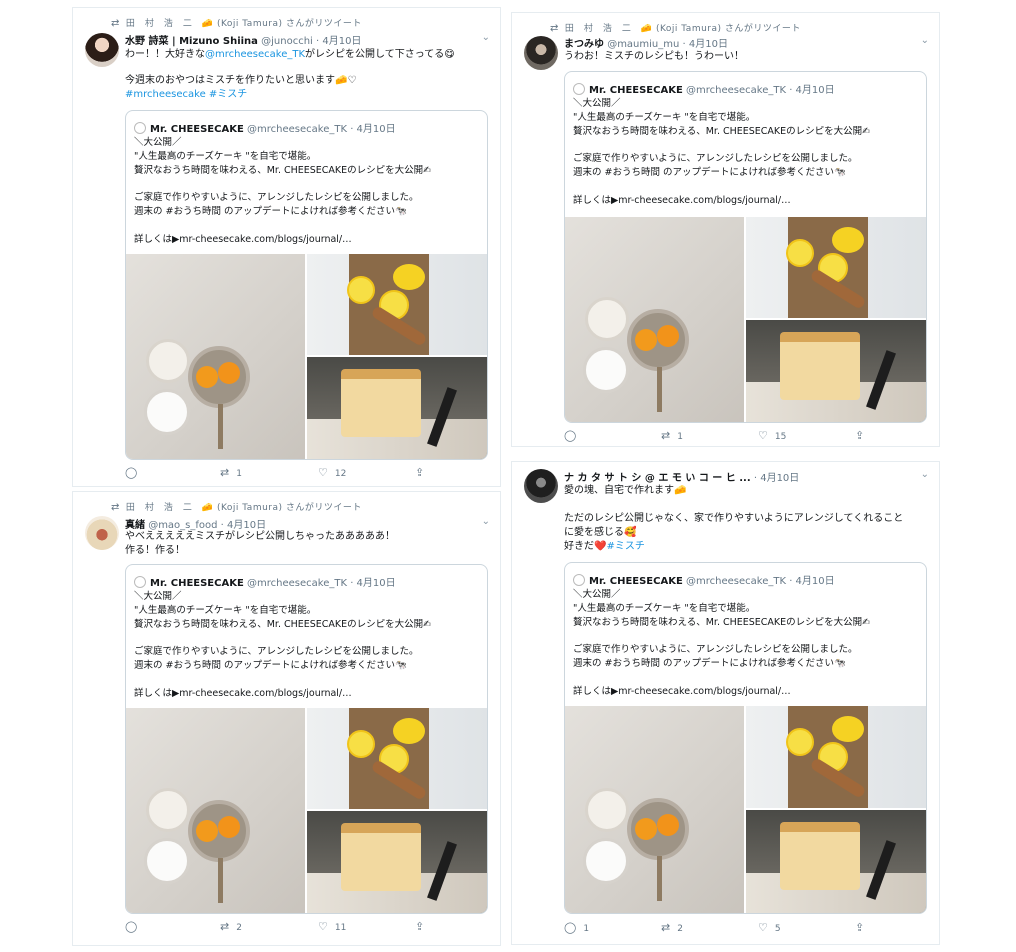  Describe the element at coordinates (680, 437) in the screenshot. I see `retweet-count: 1` at that location.